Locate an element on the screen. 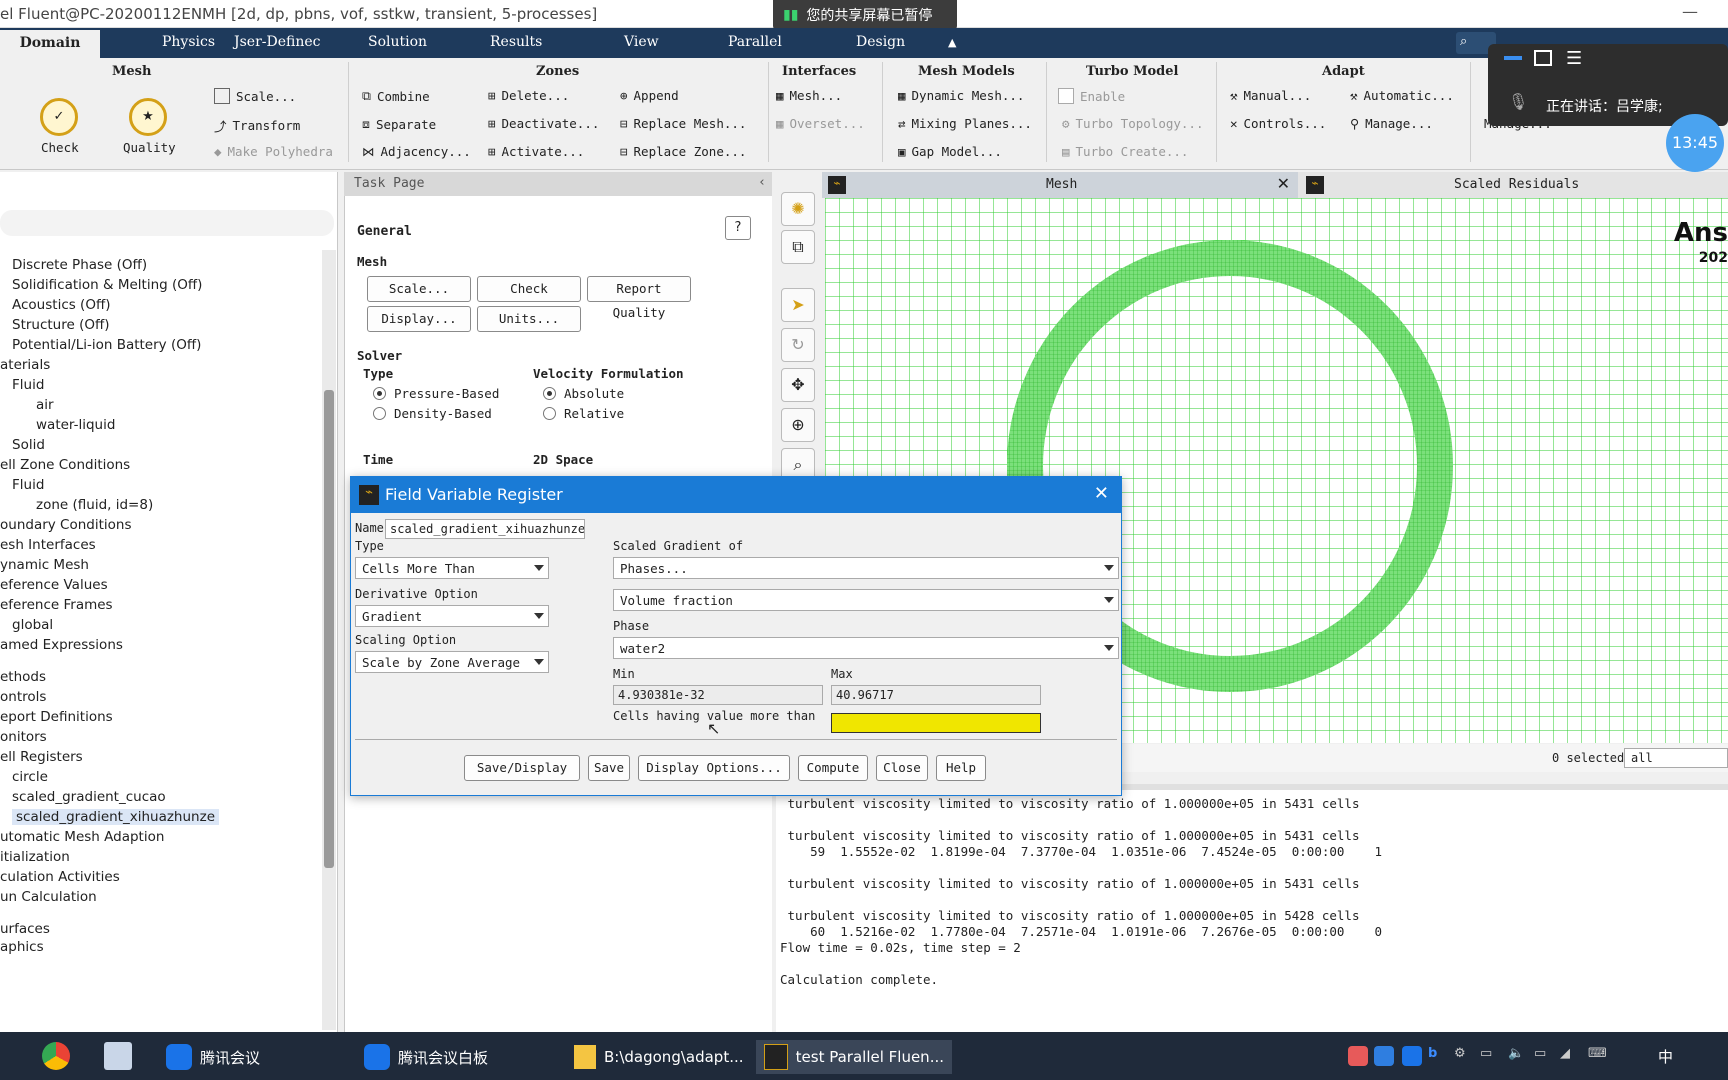 This screenshot has height=1080, width=1728. pointer-icon: ➤ is located at coordinates (798, 305).